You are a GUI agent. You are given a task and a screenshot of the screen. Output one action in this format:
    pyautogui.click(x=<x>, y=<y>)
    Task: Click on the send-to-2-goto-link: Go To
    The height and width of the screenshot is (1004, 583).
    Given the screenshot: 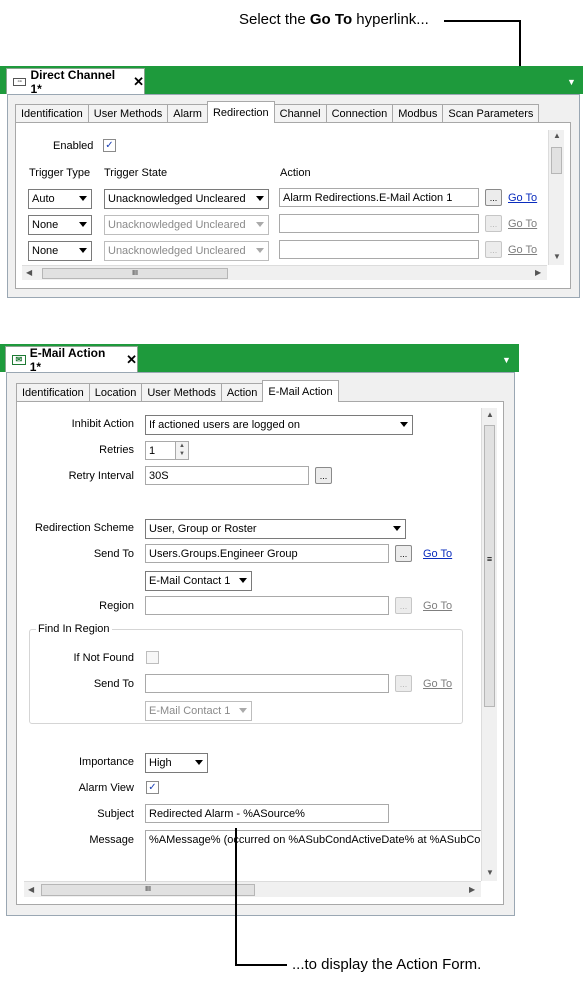 What is the action you would take?
    pyautogui.click(x=437, y=684)
    